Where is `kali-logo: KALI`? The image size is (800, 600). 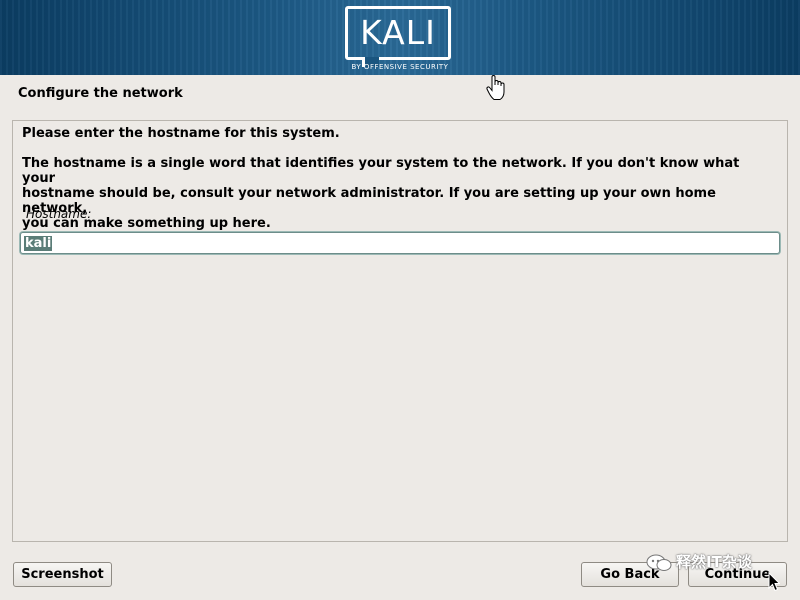
kali-logo: KALI is located at coordinates (398, 36).